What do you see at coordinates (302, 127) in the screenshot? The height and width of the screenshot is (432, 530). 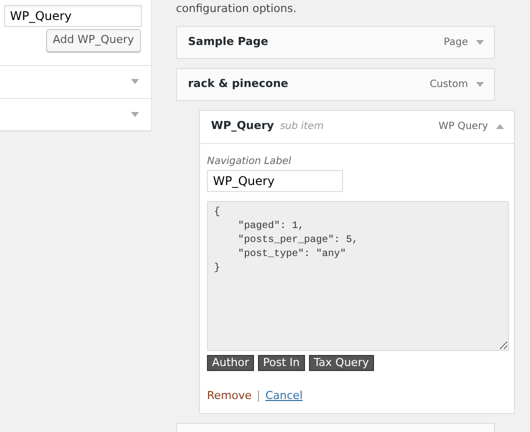 I see `sub-item-note: sub item` at bounding box center [302, 127].